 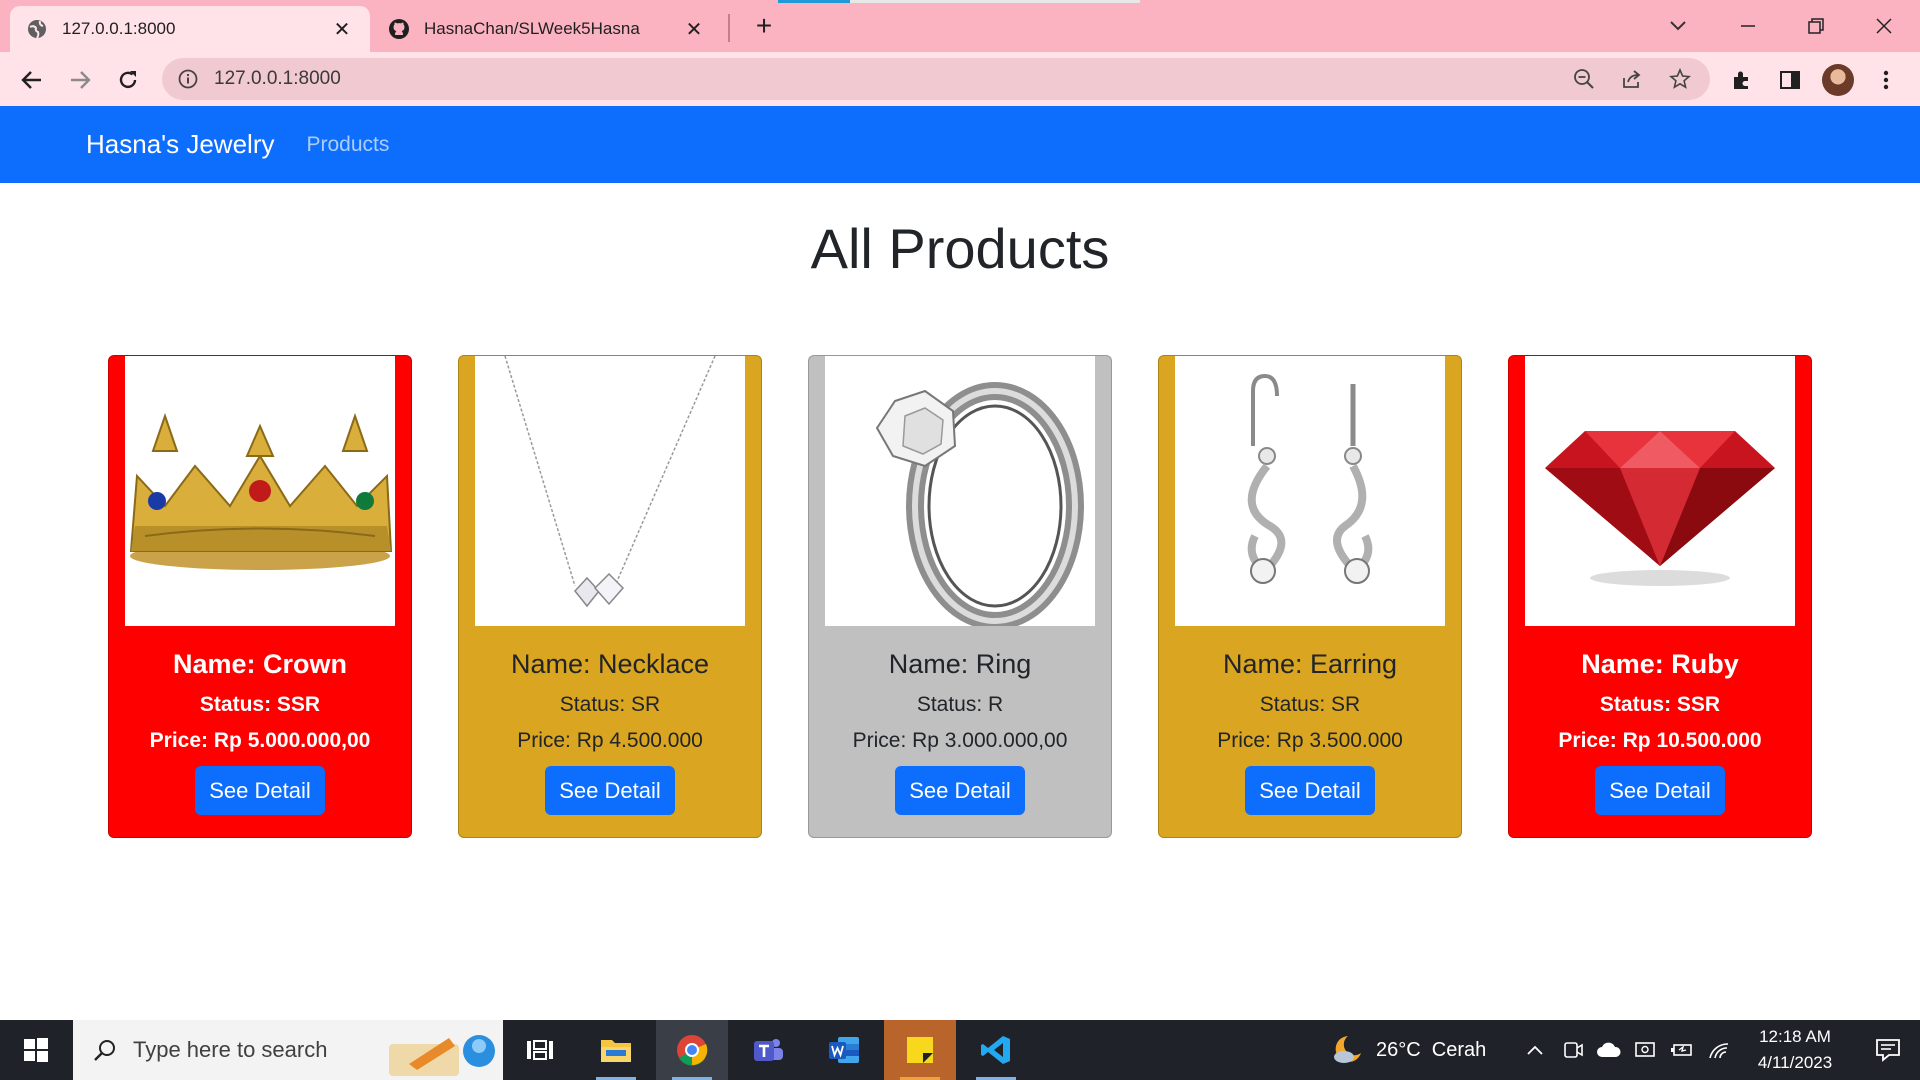 What do you see at coordinates (532, 28) in the screenshot?
I see `tab-title: HasnaChan/SLWeek5Hasna` at bounding box center [532, 28].